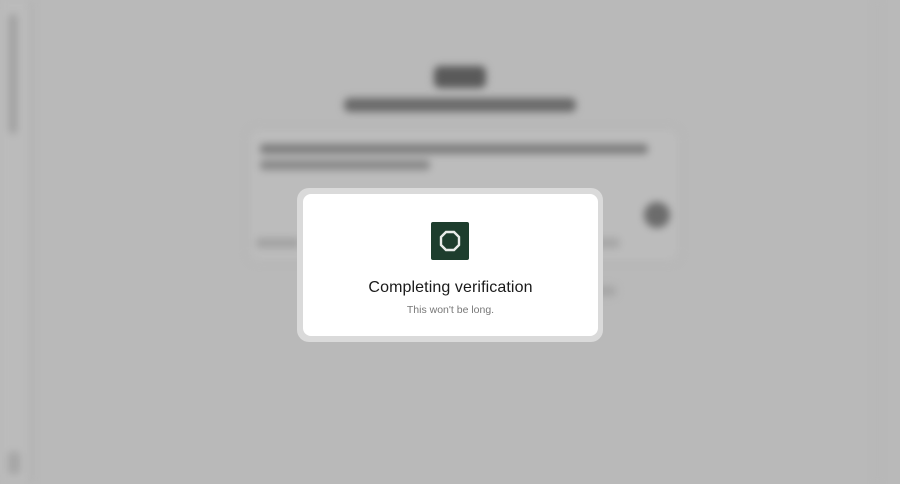 This screenshot has height=484, width=900. Describe the element at coordinates (450, 310) in the screenshot. I see `modal-subtitle: This won't be long.` at that location.